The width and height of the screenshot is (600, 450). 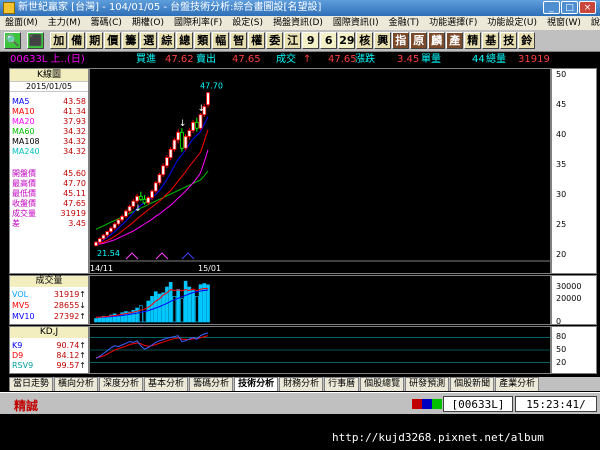 I want to click on tab-9: 研發預測, so click(x=427, y=384).